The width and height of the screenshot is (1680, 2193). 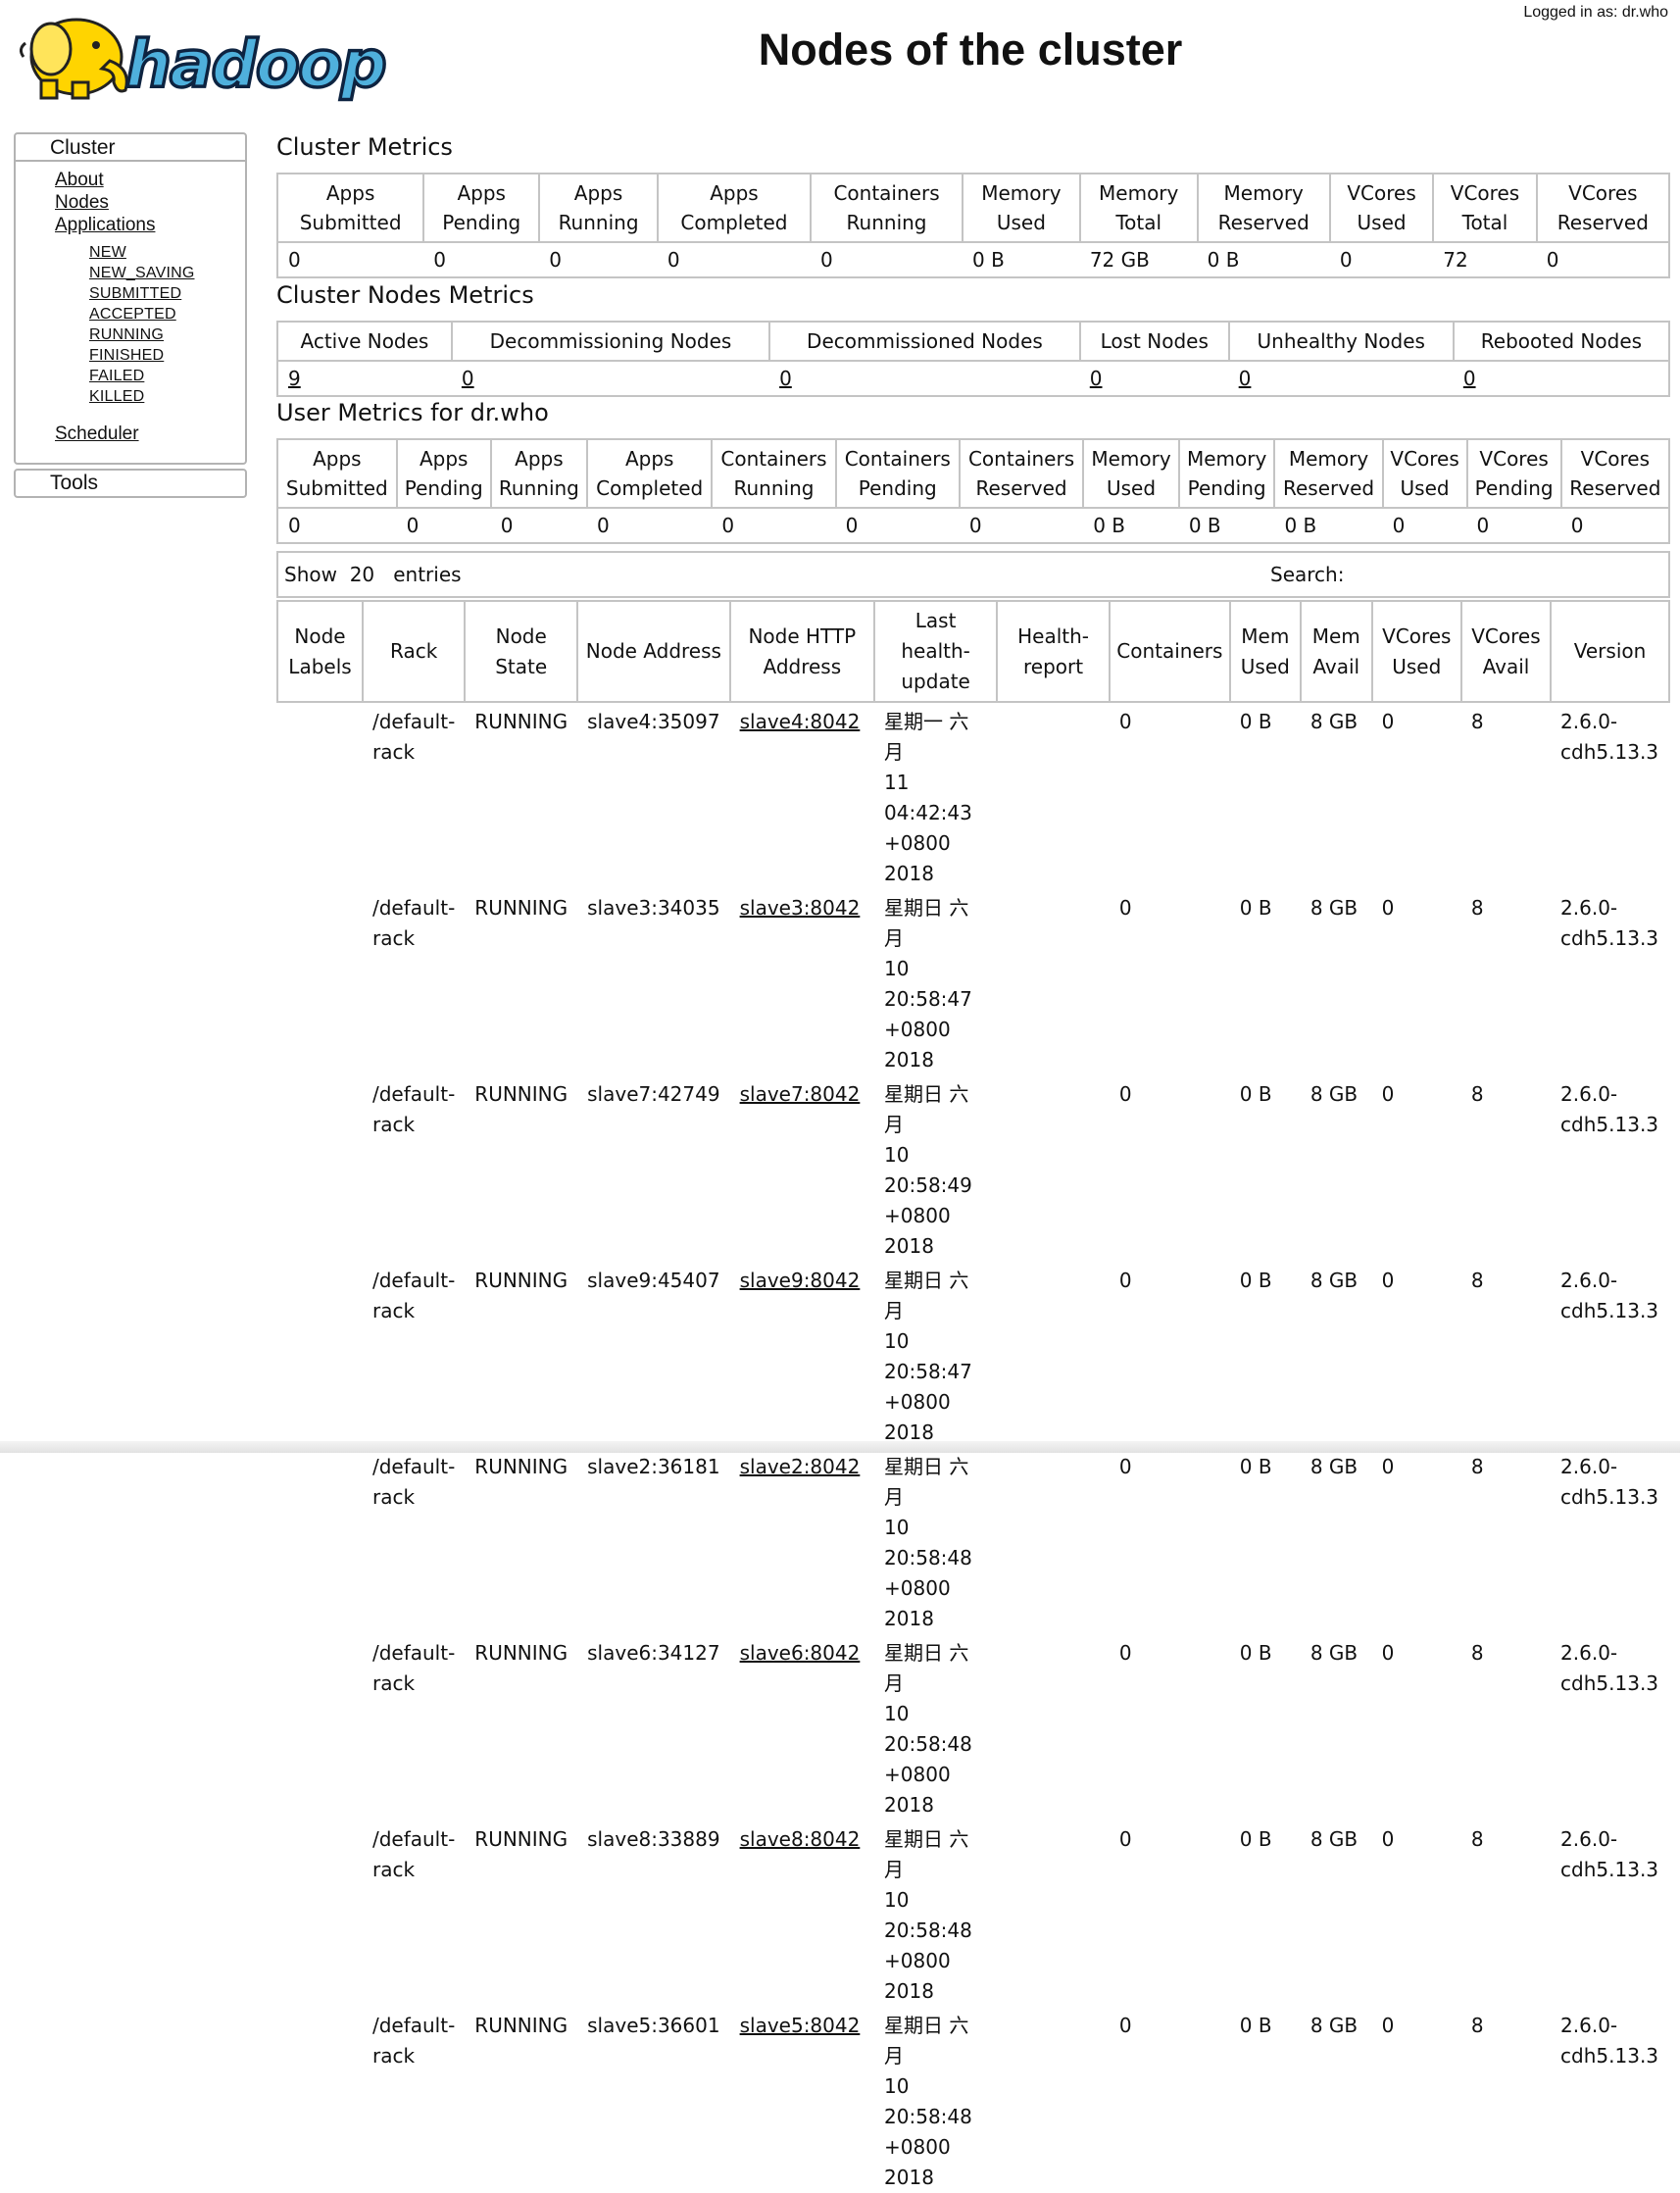 What do you see at coordinates (294, 378) in the screenshot?
I see `metric-value-link: 9` at bounding box center [294, 378].